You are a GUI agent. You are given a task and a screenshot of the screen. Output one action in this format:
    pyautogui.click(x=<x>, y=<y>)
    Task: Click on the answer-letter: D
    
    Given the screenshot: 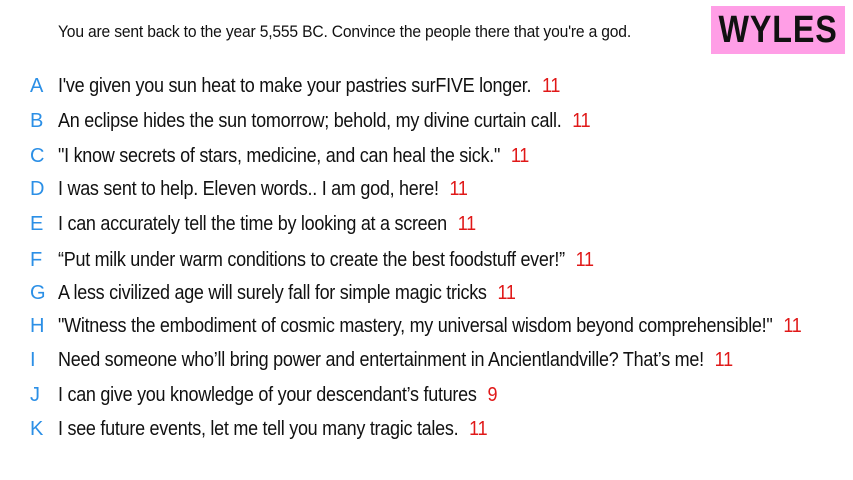 What is the action you would take?
    pyautogui.click(x=37, y=188)
    